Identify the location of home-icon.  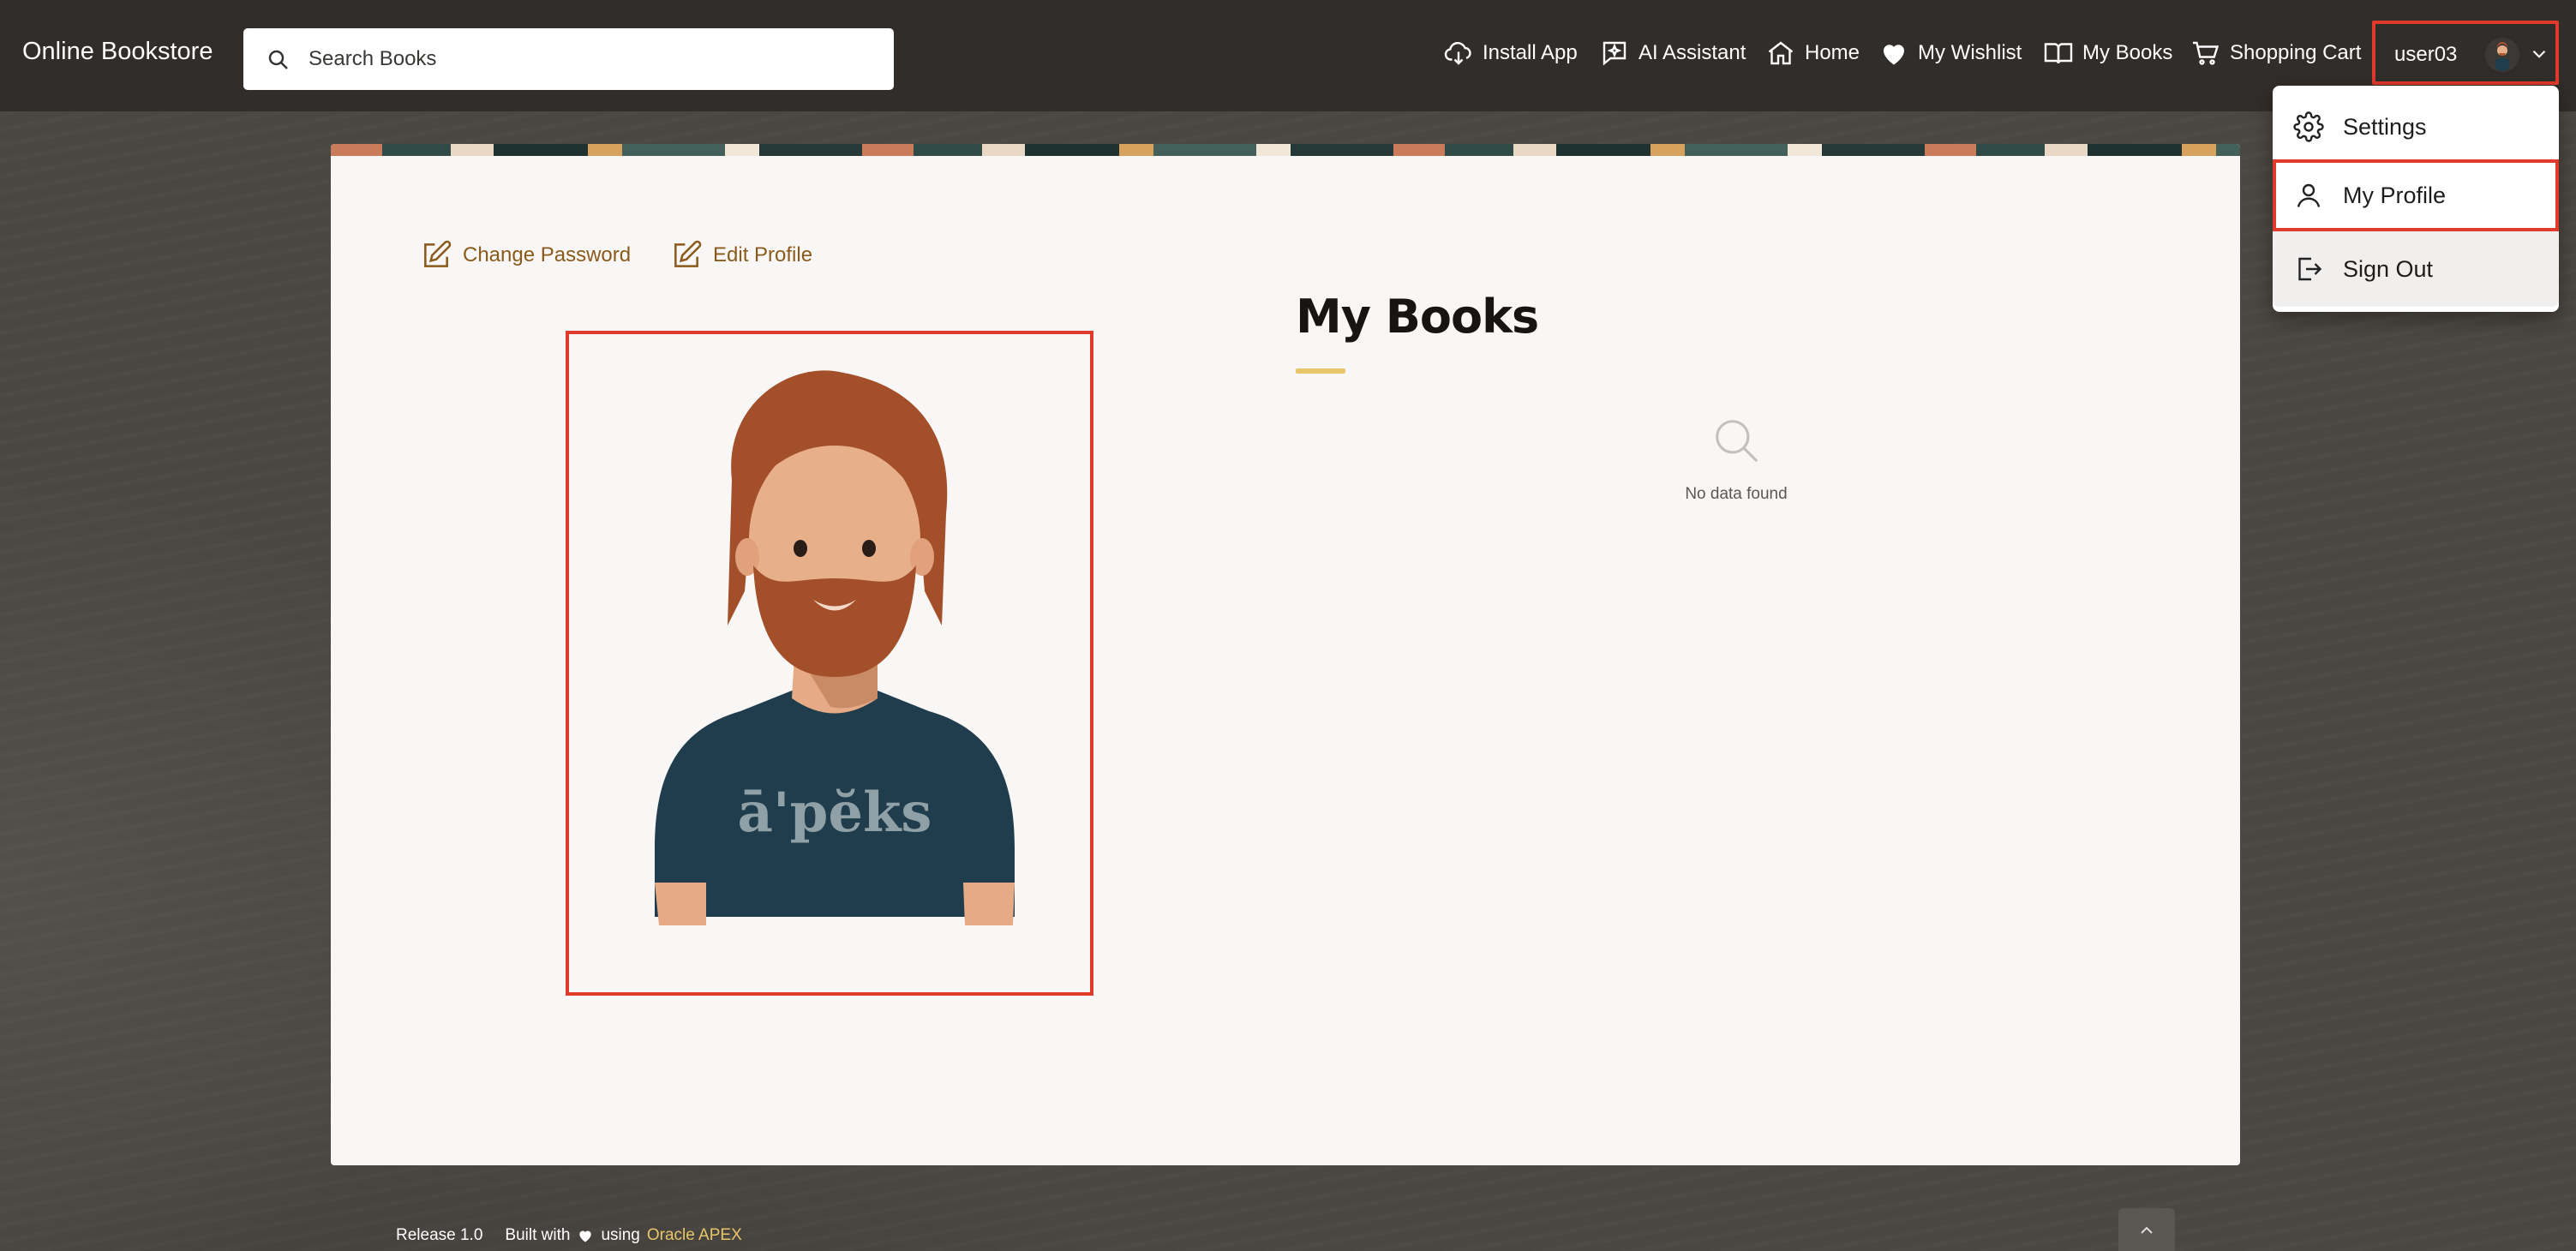
(1781, 53).